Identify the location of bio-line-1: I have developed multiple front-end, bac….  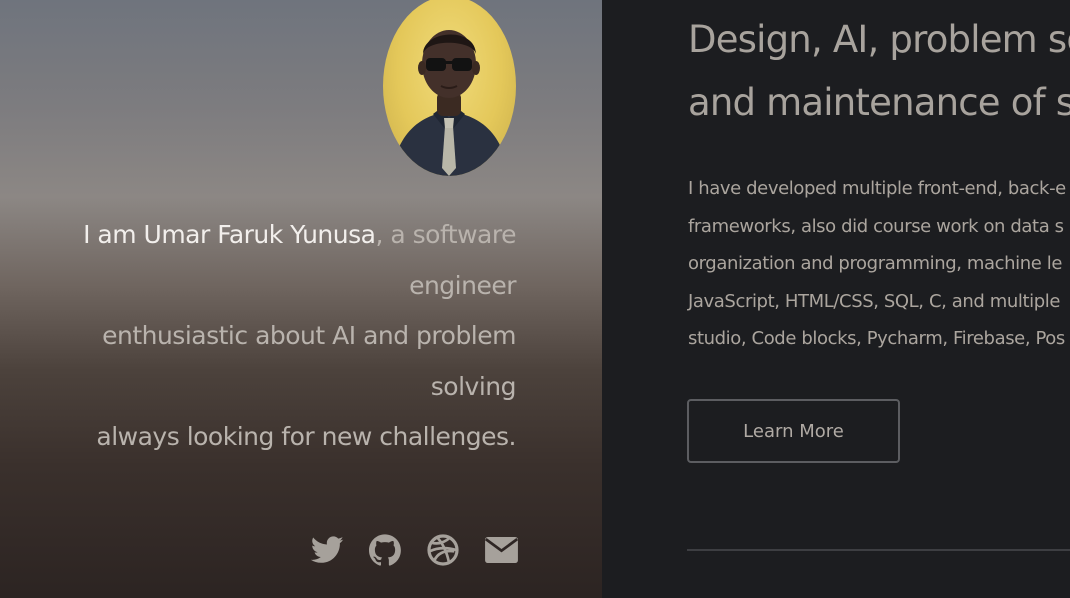
(877, 188).